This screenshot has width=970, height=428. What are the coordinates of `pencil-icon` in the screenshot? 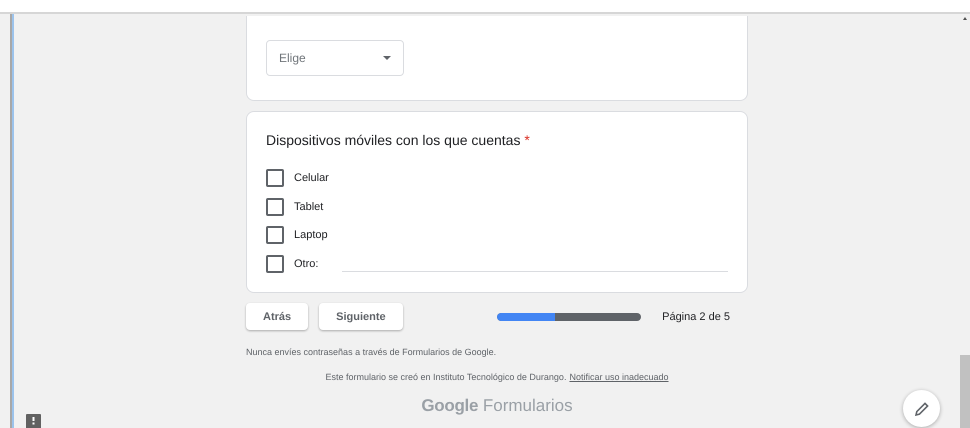 It's located at (921, 409).